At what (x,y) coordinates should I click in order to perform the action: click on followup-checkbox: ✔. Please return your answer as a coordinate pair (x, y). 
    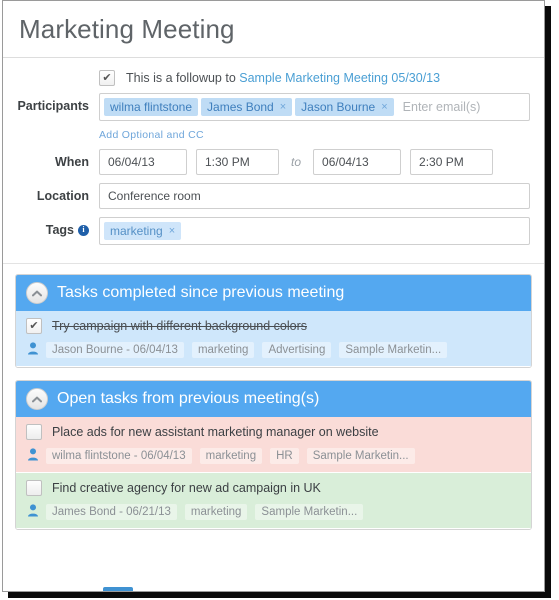
    Looking at the image, I should click on (107, 78).